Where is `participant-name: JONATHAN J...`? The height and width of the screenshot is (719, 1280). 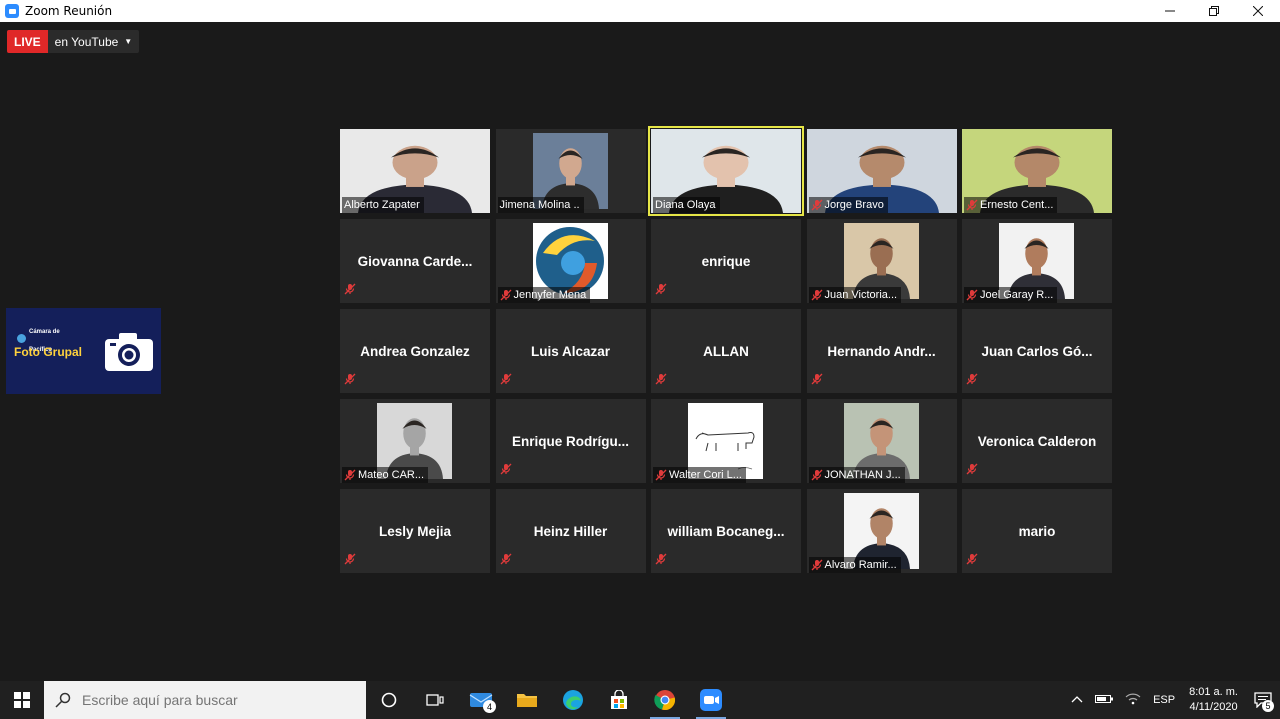
participant-name: JONATHAN J... is located at coordinates (862, 475).